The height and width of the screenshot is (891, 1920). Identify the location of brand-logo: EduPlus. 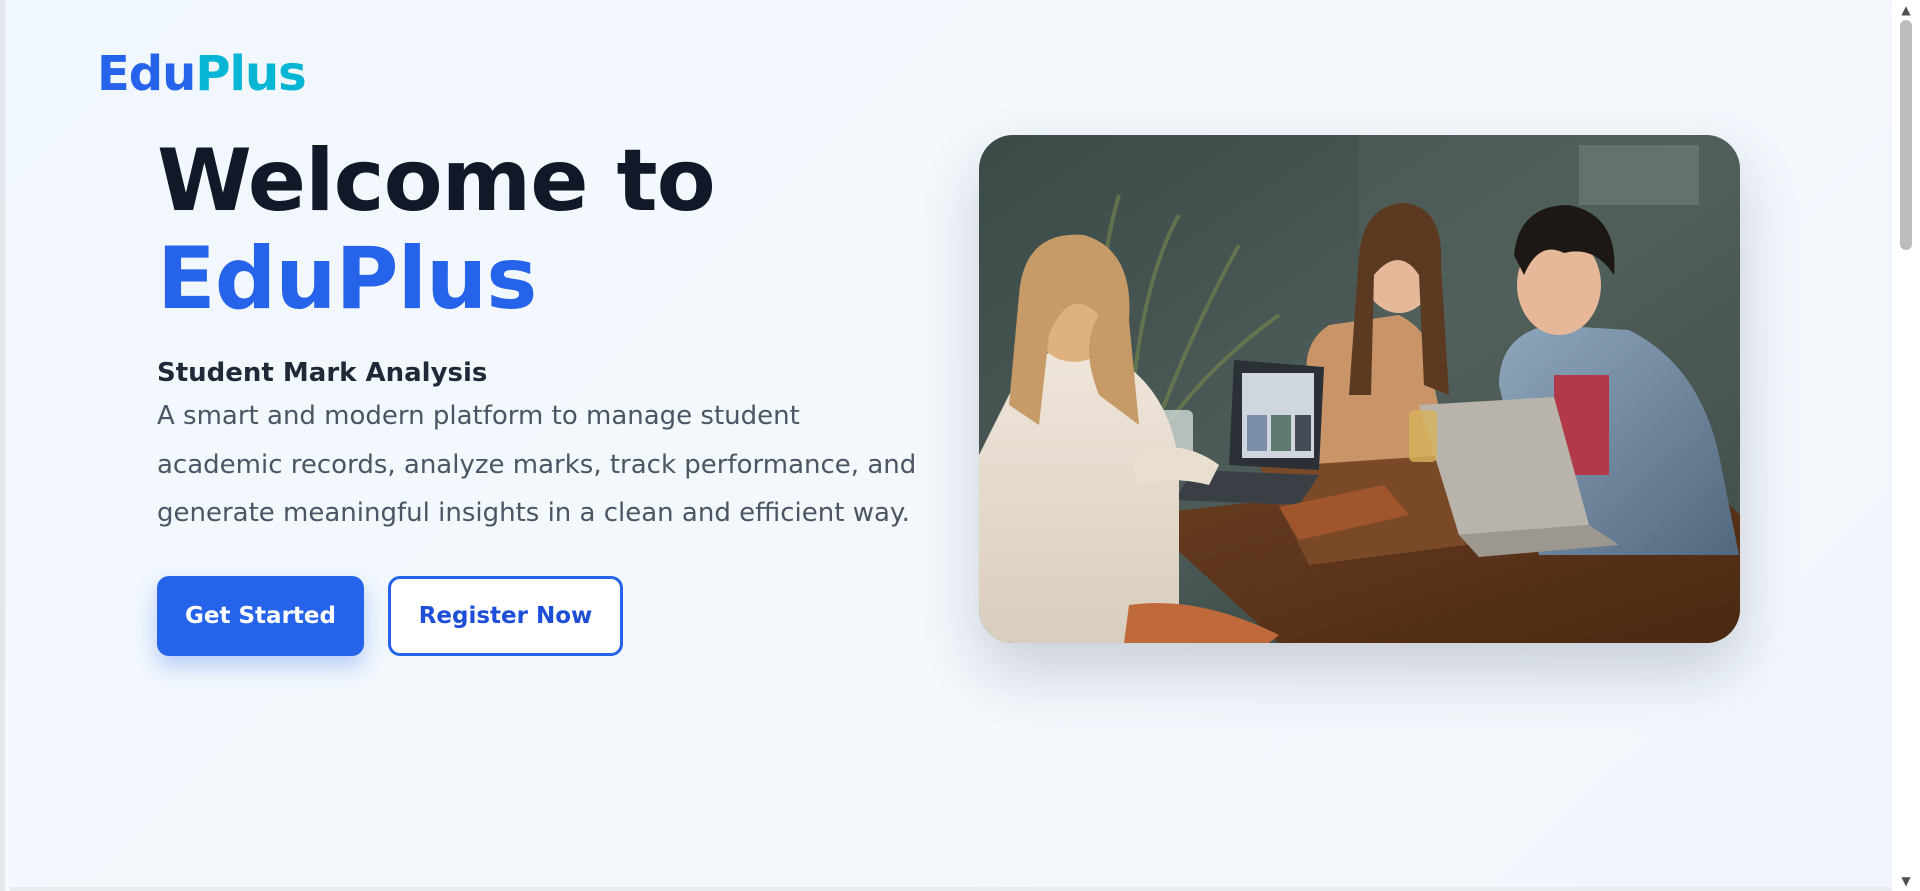
(202, 74).